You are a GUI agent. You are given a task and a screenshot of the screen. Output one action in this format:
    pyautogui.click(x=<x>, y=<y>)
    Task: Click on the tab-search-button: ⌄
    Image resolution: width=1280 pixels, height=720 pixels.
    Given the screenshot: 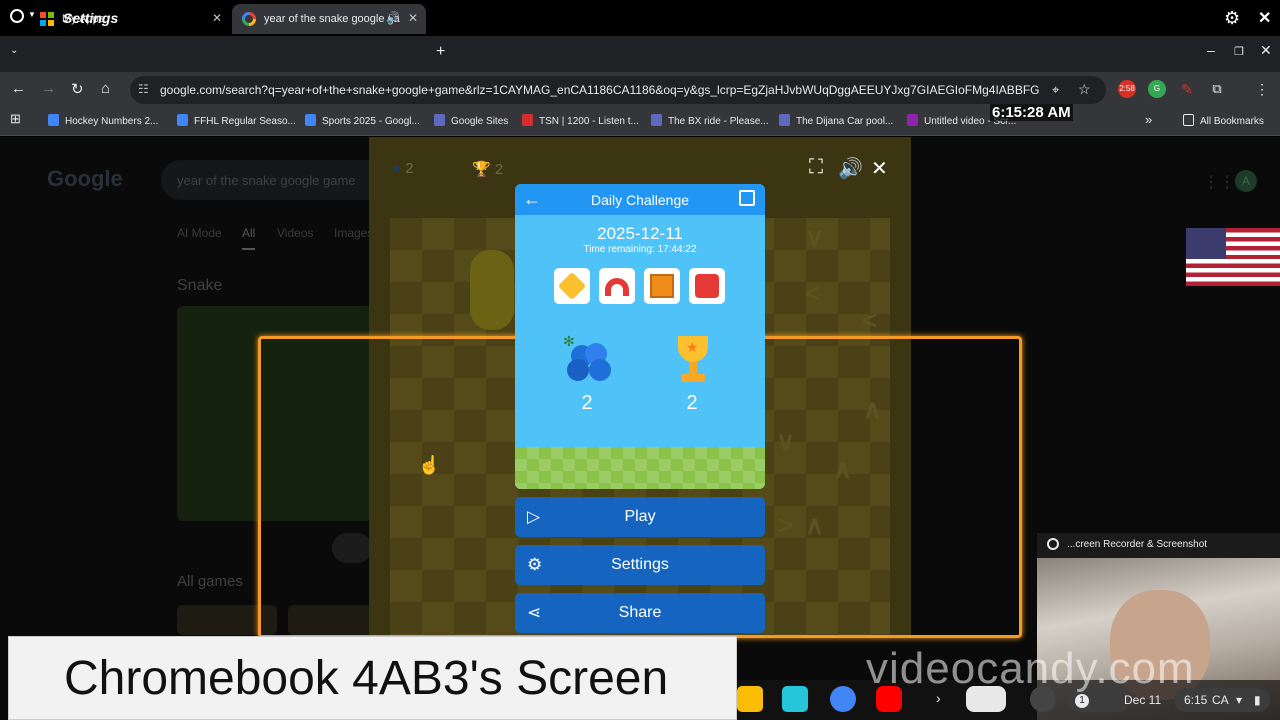 What is the action you would take?
    pyautogui.click(x=14, y=50)
    